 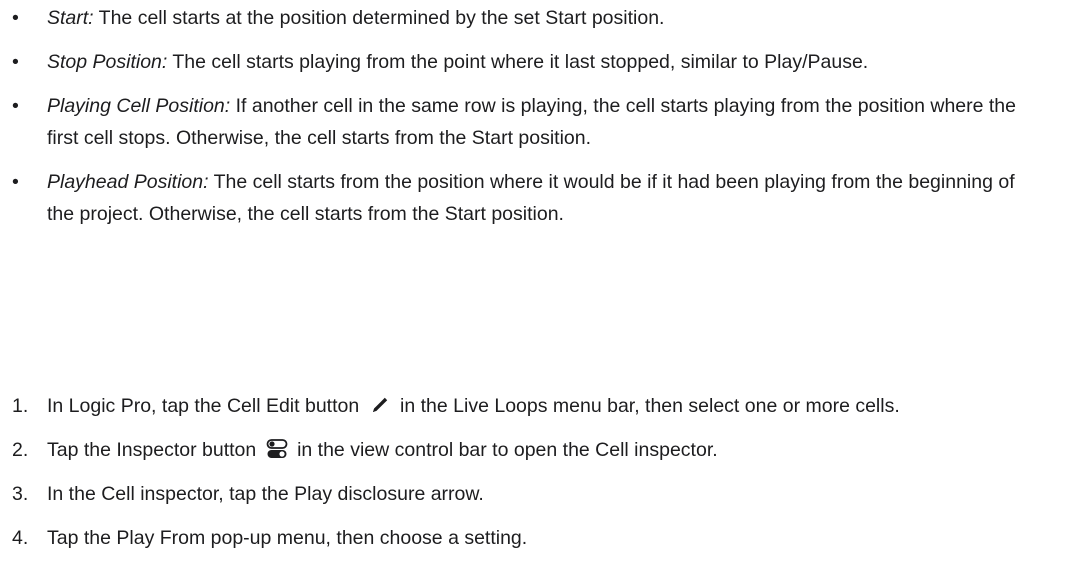 I want to click on step-text-before: Tap the Inspector button, so click(x=152, y=450).